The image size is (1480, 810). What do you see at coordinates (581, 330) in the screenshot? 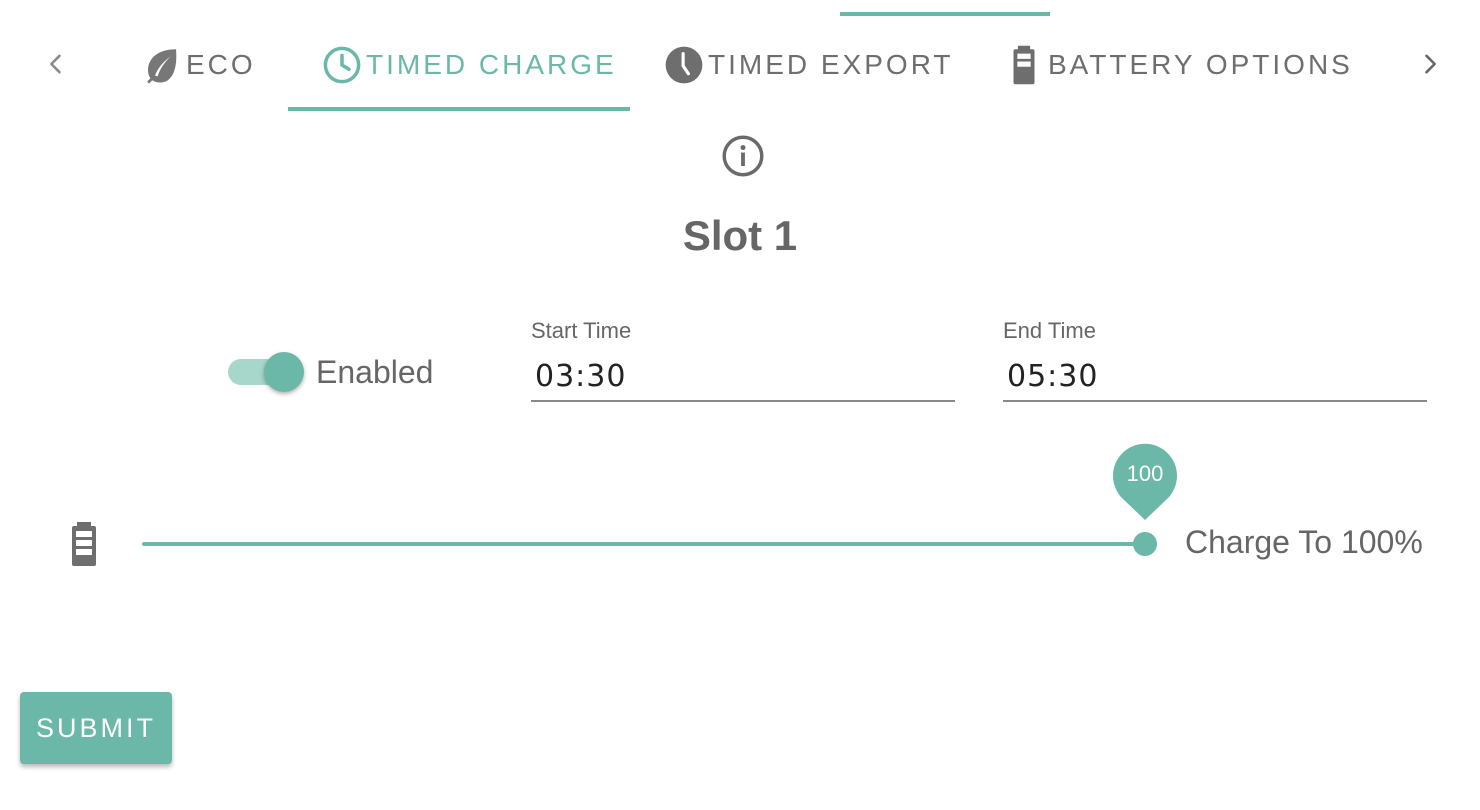
I see `start-time-label: Start Time` at bounding box center [581, 330].